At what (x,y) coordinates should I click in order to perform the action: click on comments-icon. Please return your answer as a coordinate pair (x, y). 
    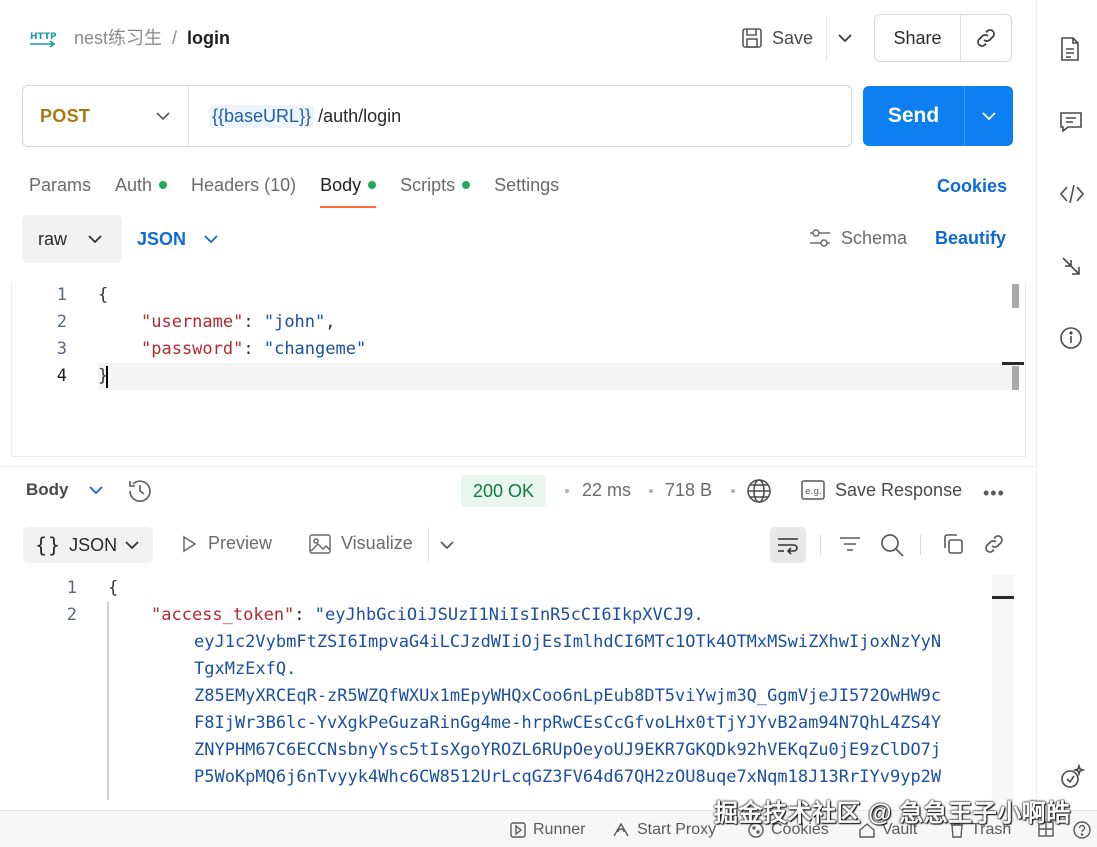
    Looking at the image, I should click on (1071, 122).